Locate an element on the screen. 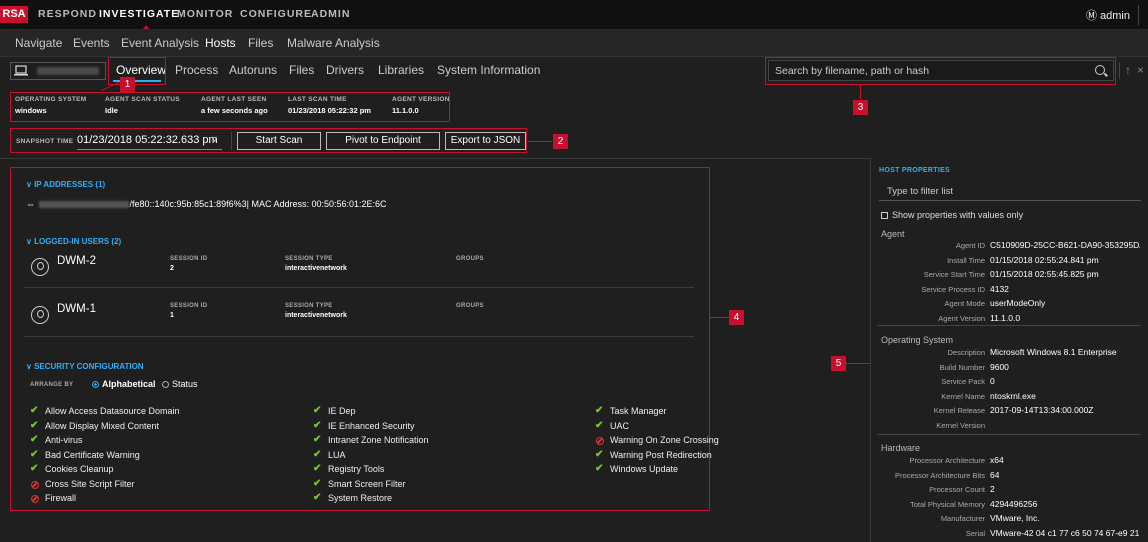  subnav-events: Events is located at coordinates (91, 43).